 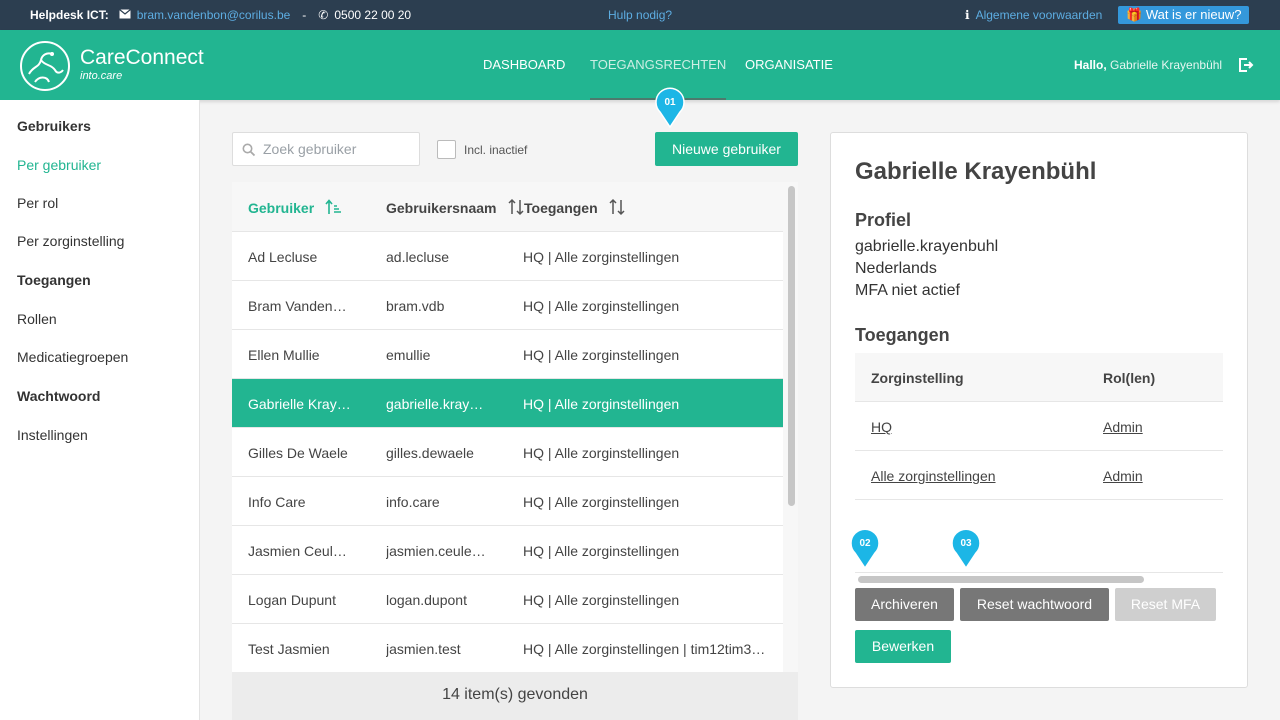 I want to click on search-box, so click(x=326, y=149).